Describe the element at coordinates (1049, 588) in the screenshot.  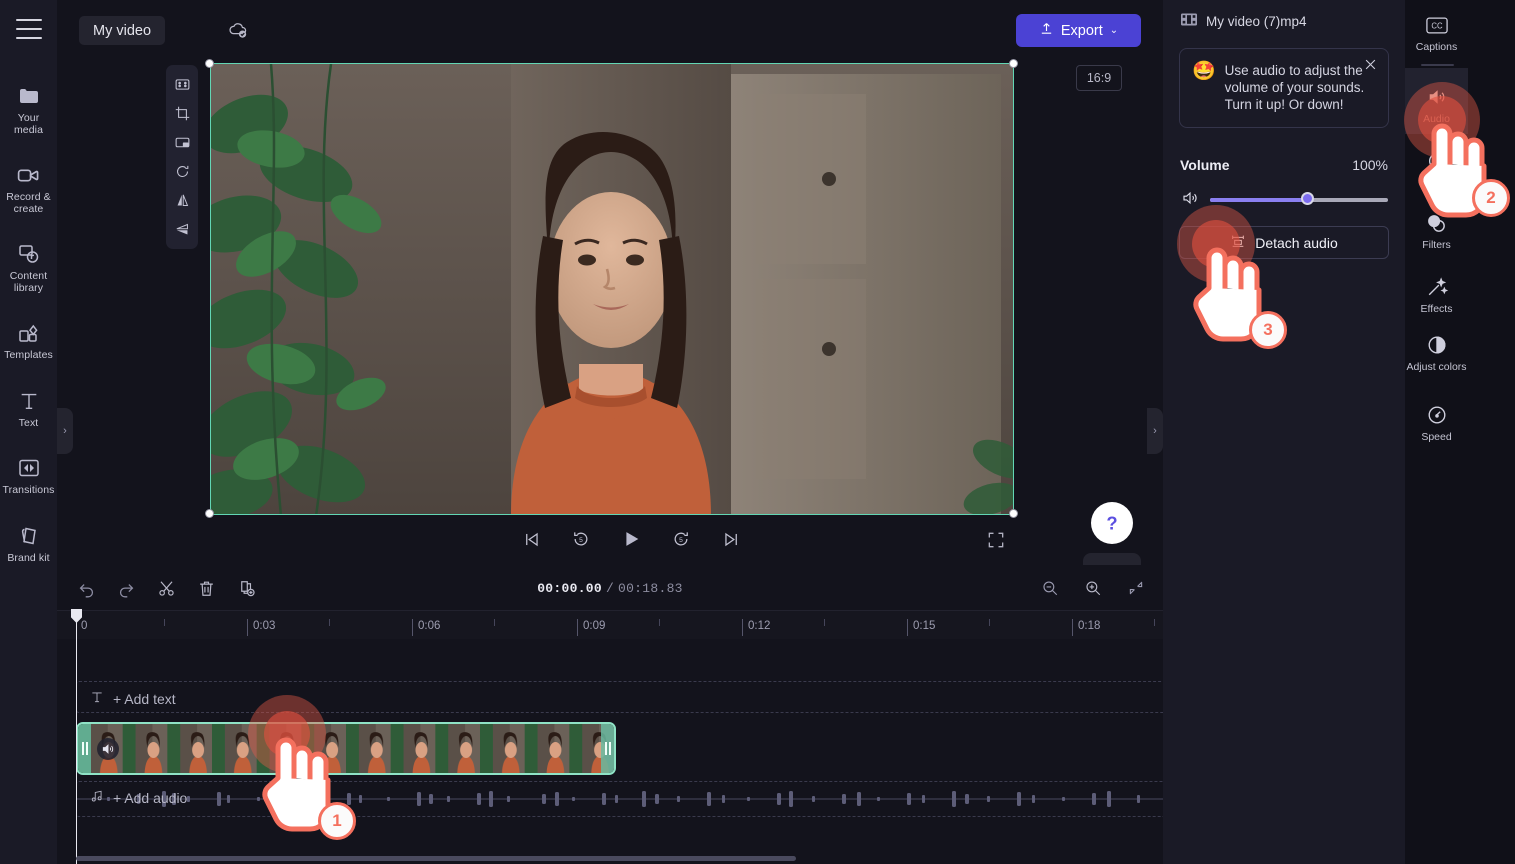
I see `zoom-out-button` at that location.